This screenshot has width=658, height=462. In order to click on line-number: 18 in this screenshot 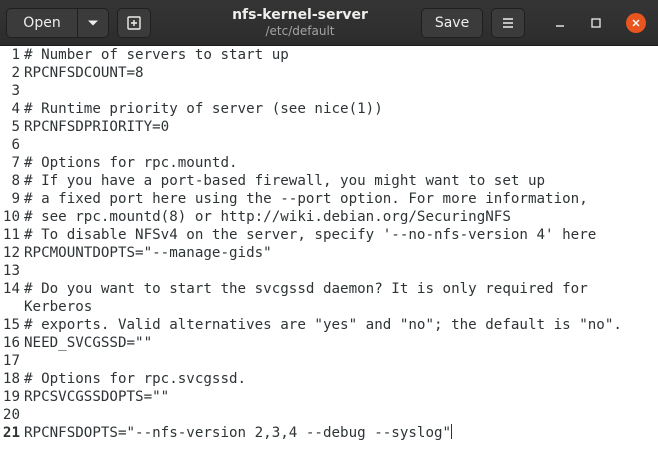, I will do `click(11, 379)`.